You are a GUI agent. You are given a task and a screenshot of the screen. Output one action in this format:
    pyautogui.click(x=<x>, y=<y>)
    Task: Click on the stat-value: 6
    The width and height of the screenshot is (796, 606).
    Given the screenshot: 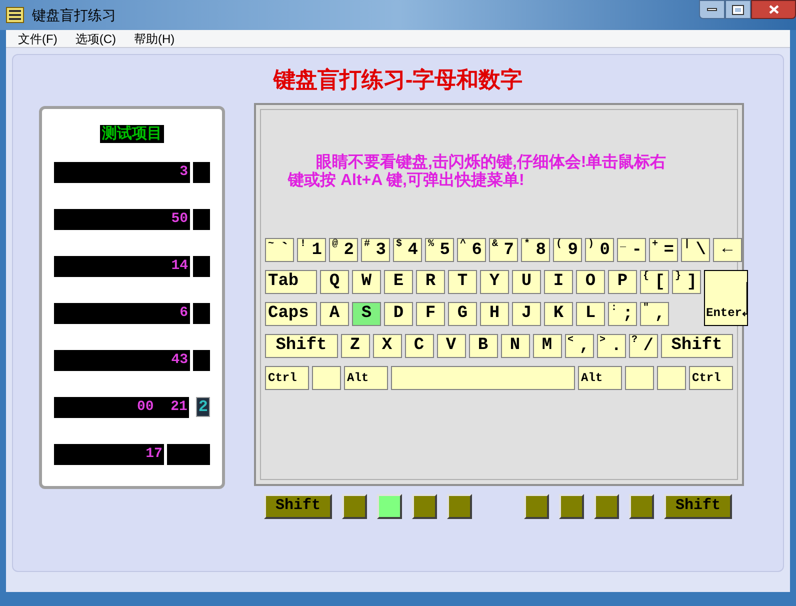 What is the action you would take?
    pyautogui.click(x=184, y=313)
    